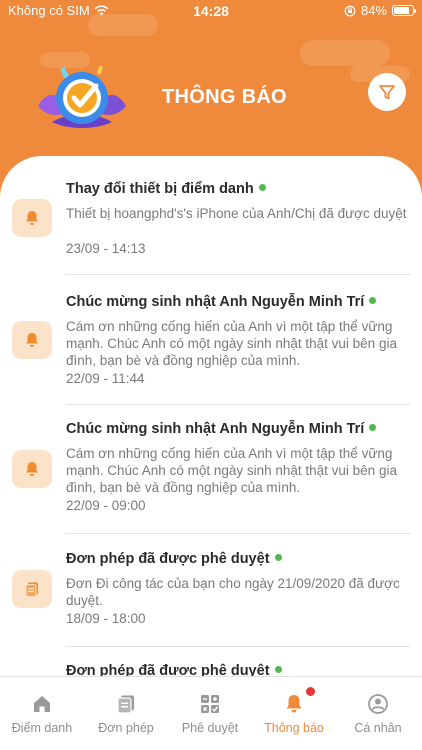 The width and height of the screenshot is (422, 750). I want to click on tab-label: Phê duyệt, so click(210, 728).